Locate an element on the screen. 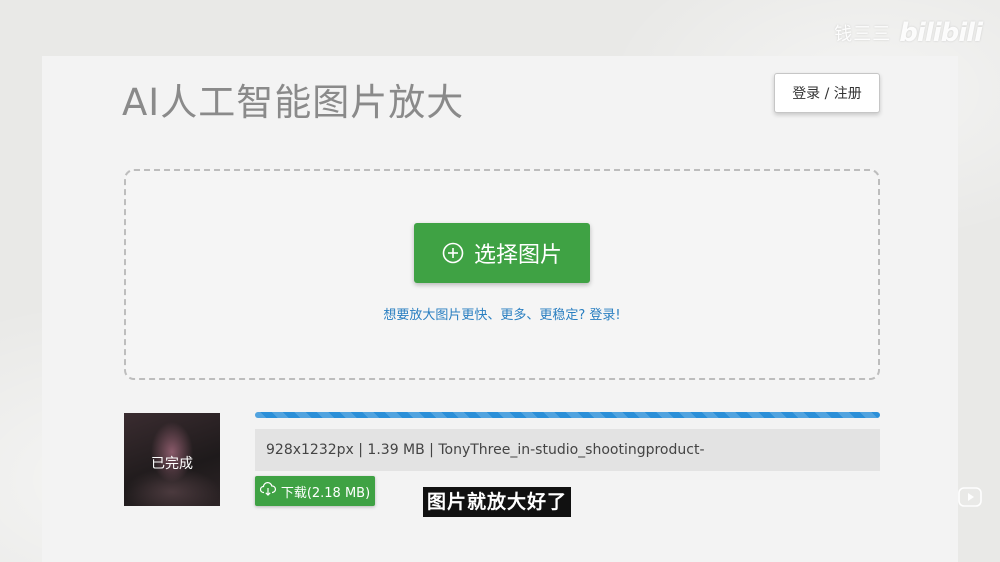 The width and height of the screenshot is (1000, 562). image-thumbnail: 已完成 is located at coordinates (172, 459).